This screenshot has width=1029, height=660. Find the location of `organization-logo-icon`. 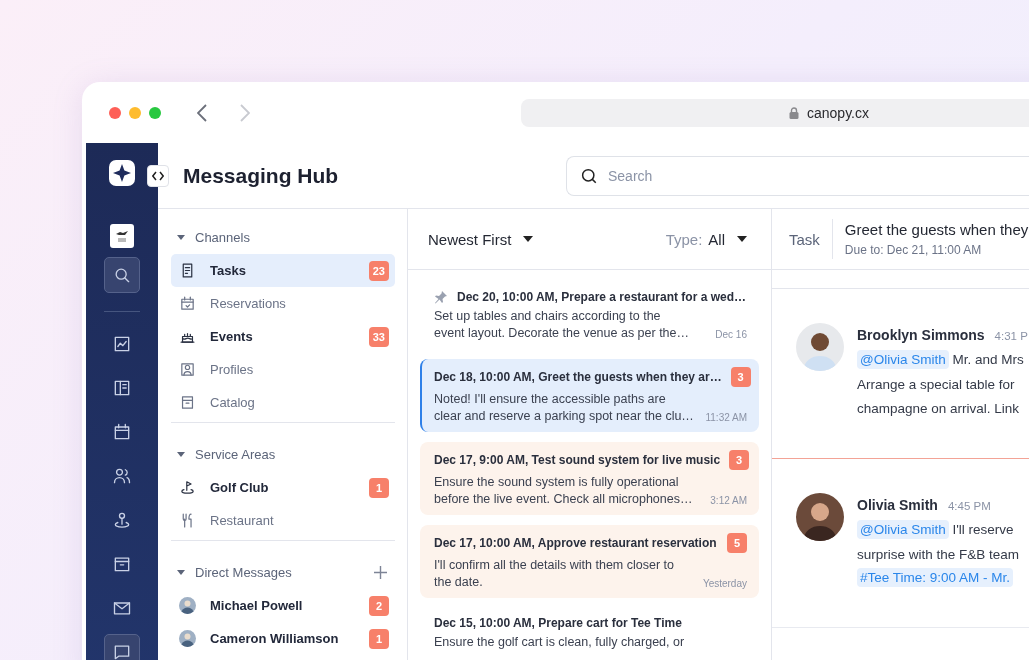

organization-logo-icon is located at coordinates (122, 236).